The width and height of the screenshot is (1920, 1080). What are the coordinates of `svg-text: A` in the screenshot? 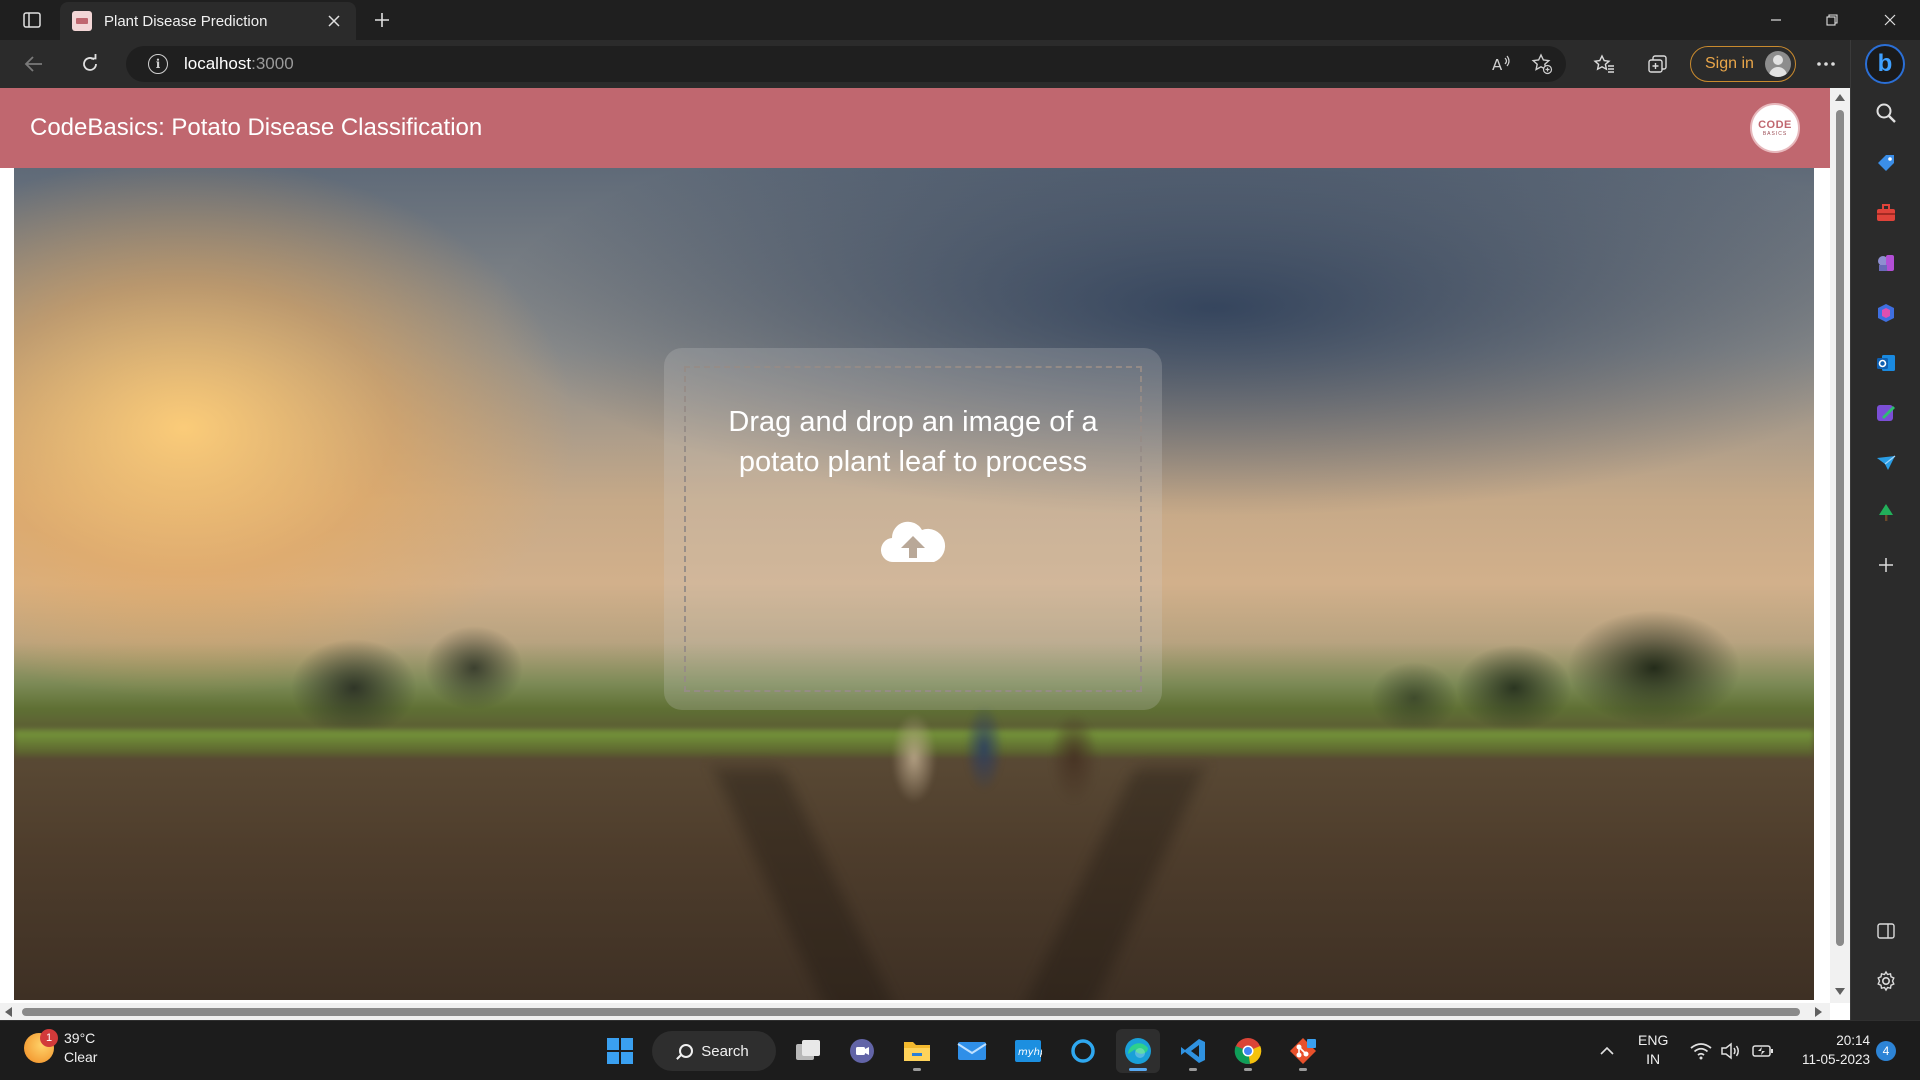 It's located at (1497, 64).